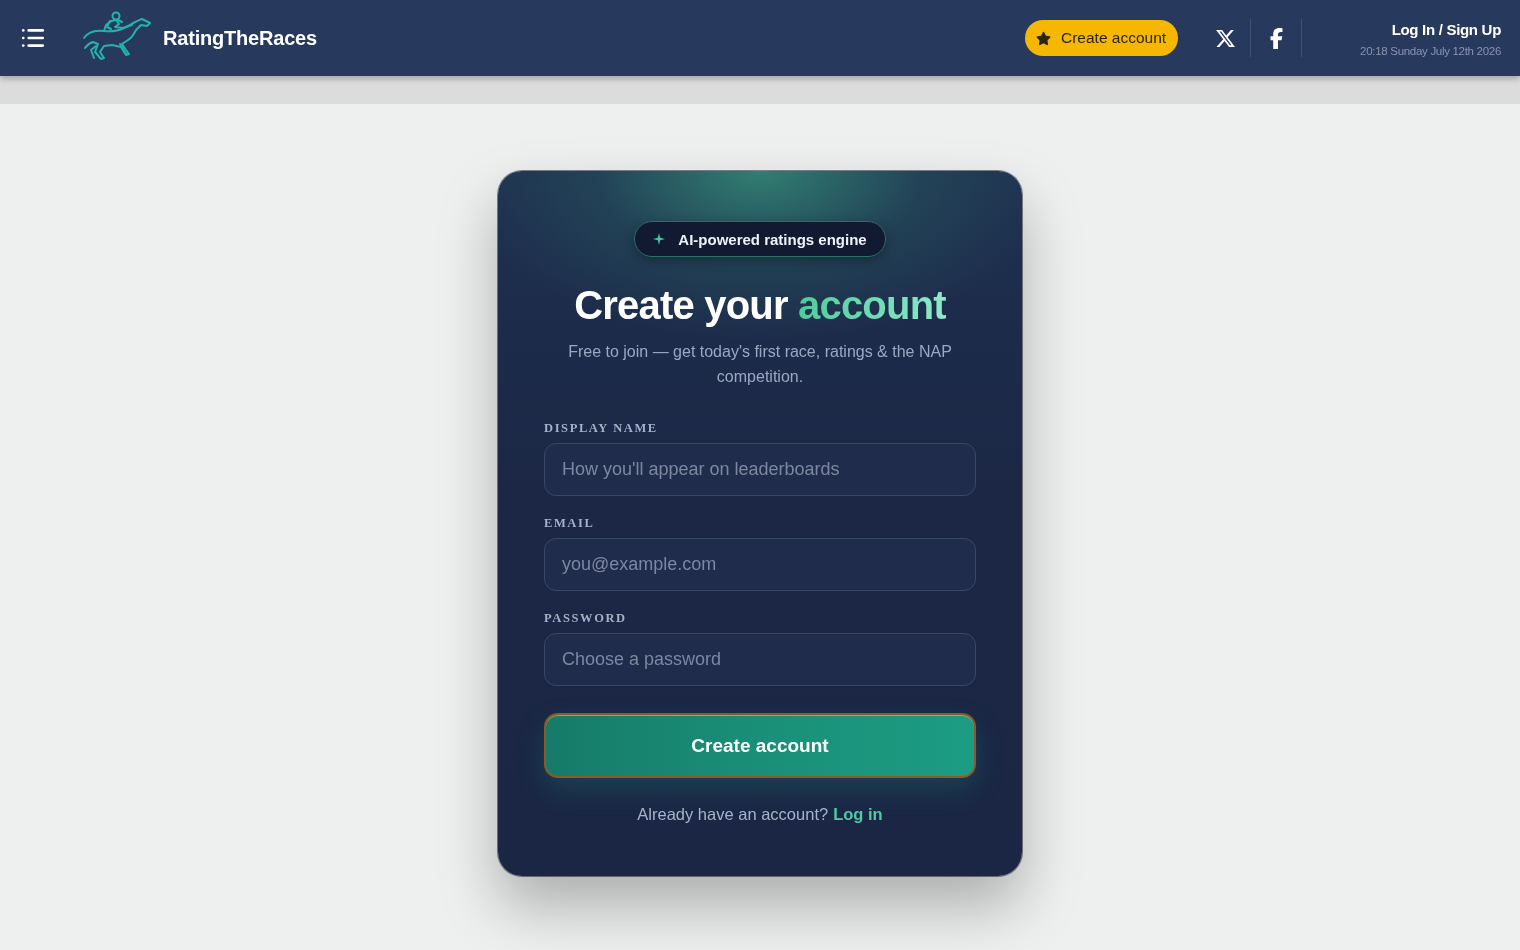  I want to click on input-field: you@example.com, so click(760, 564).